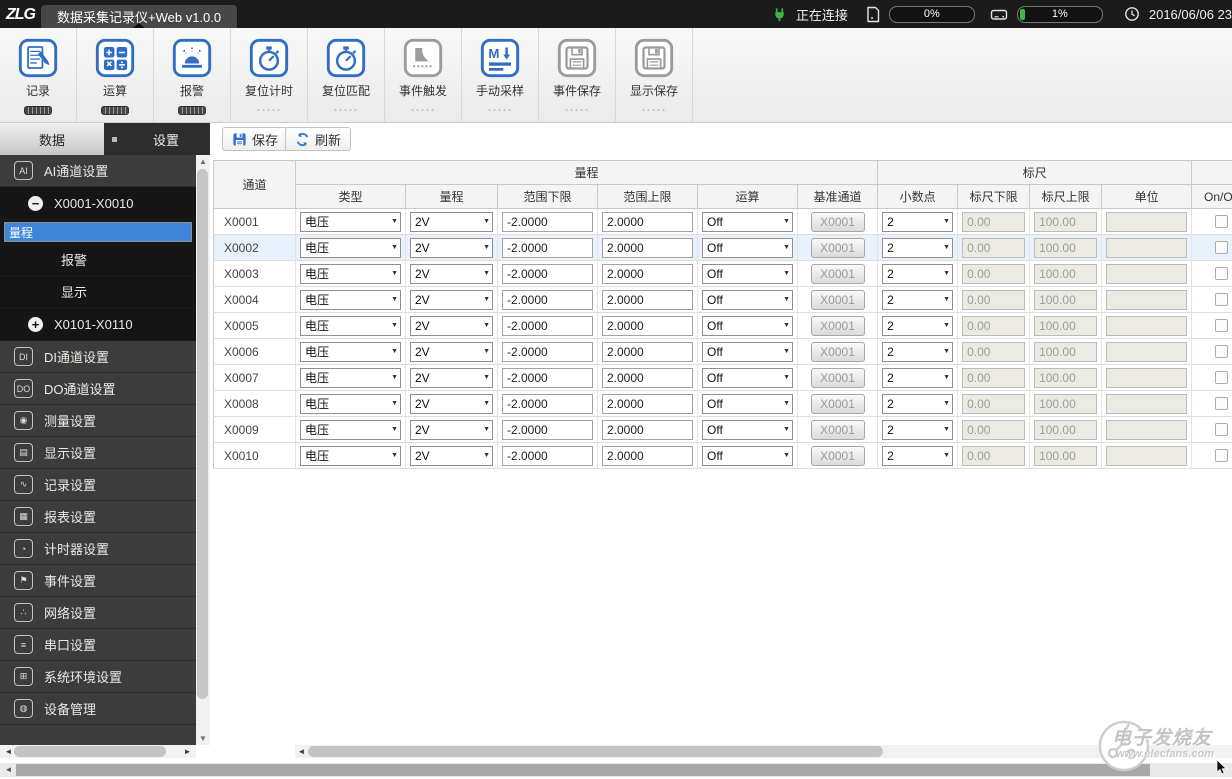 The image size is (1232, 779). I want to click on sidebar-item-ai-channel: AI AI通道设置, so click(98, 171).